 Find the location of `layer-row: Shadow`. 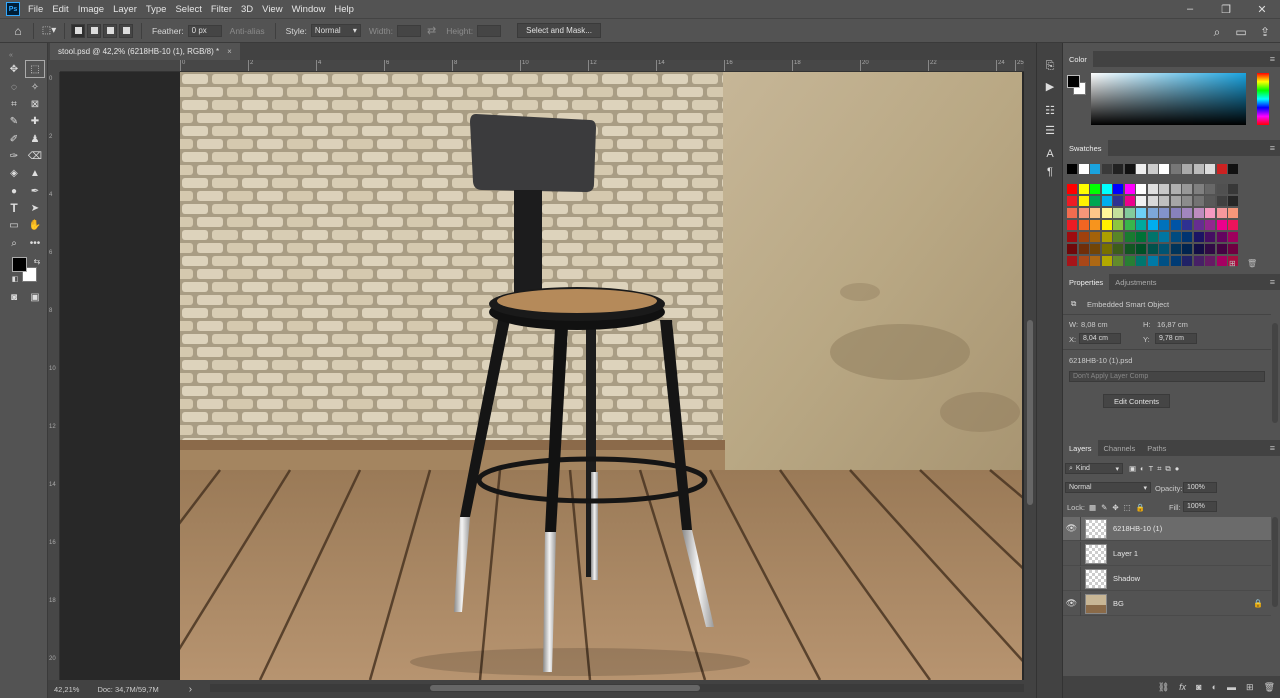

layer-row: Shadow is located at coordinates (1167, 578).